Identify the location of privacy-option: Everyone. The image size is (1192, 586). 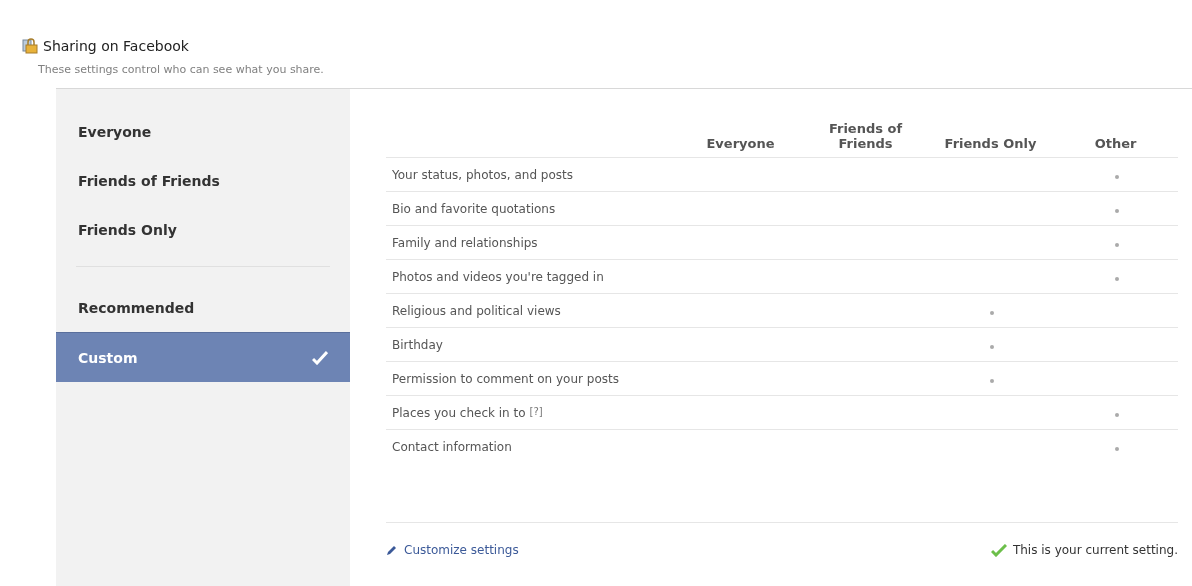
(203, 131).